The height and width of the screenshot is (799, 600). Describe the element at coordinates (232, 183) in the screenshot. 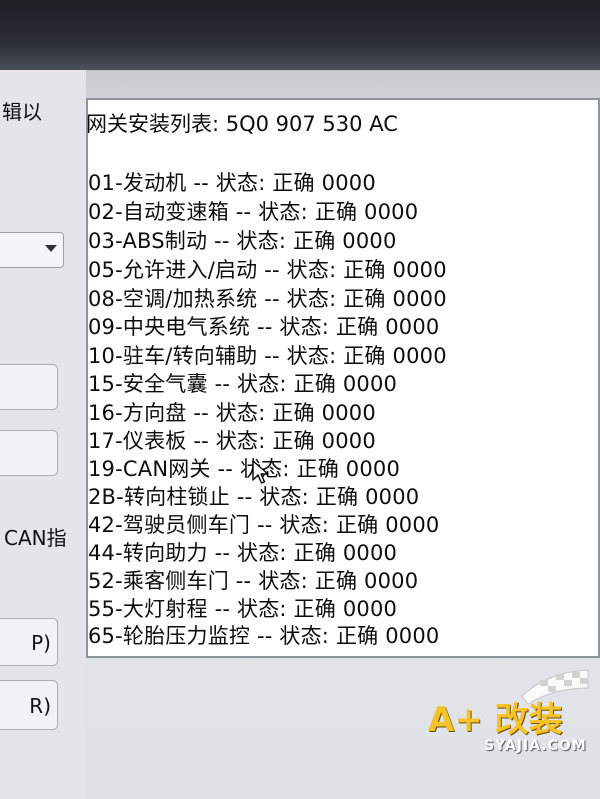

I see `module-line: 01-发动机 -- 状态: 正确 0000` at that location.